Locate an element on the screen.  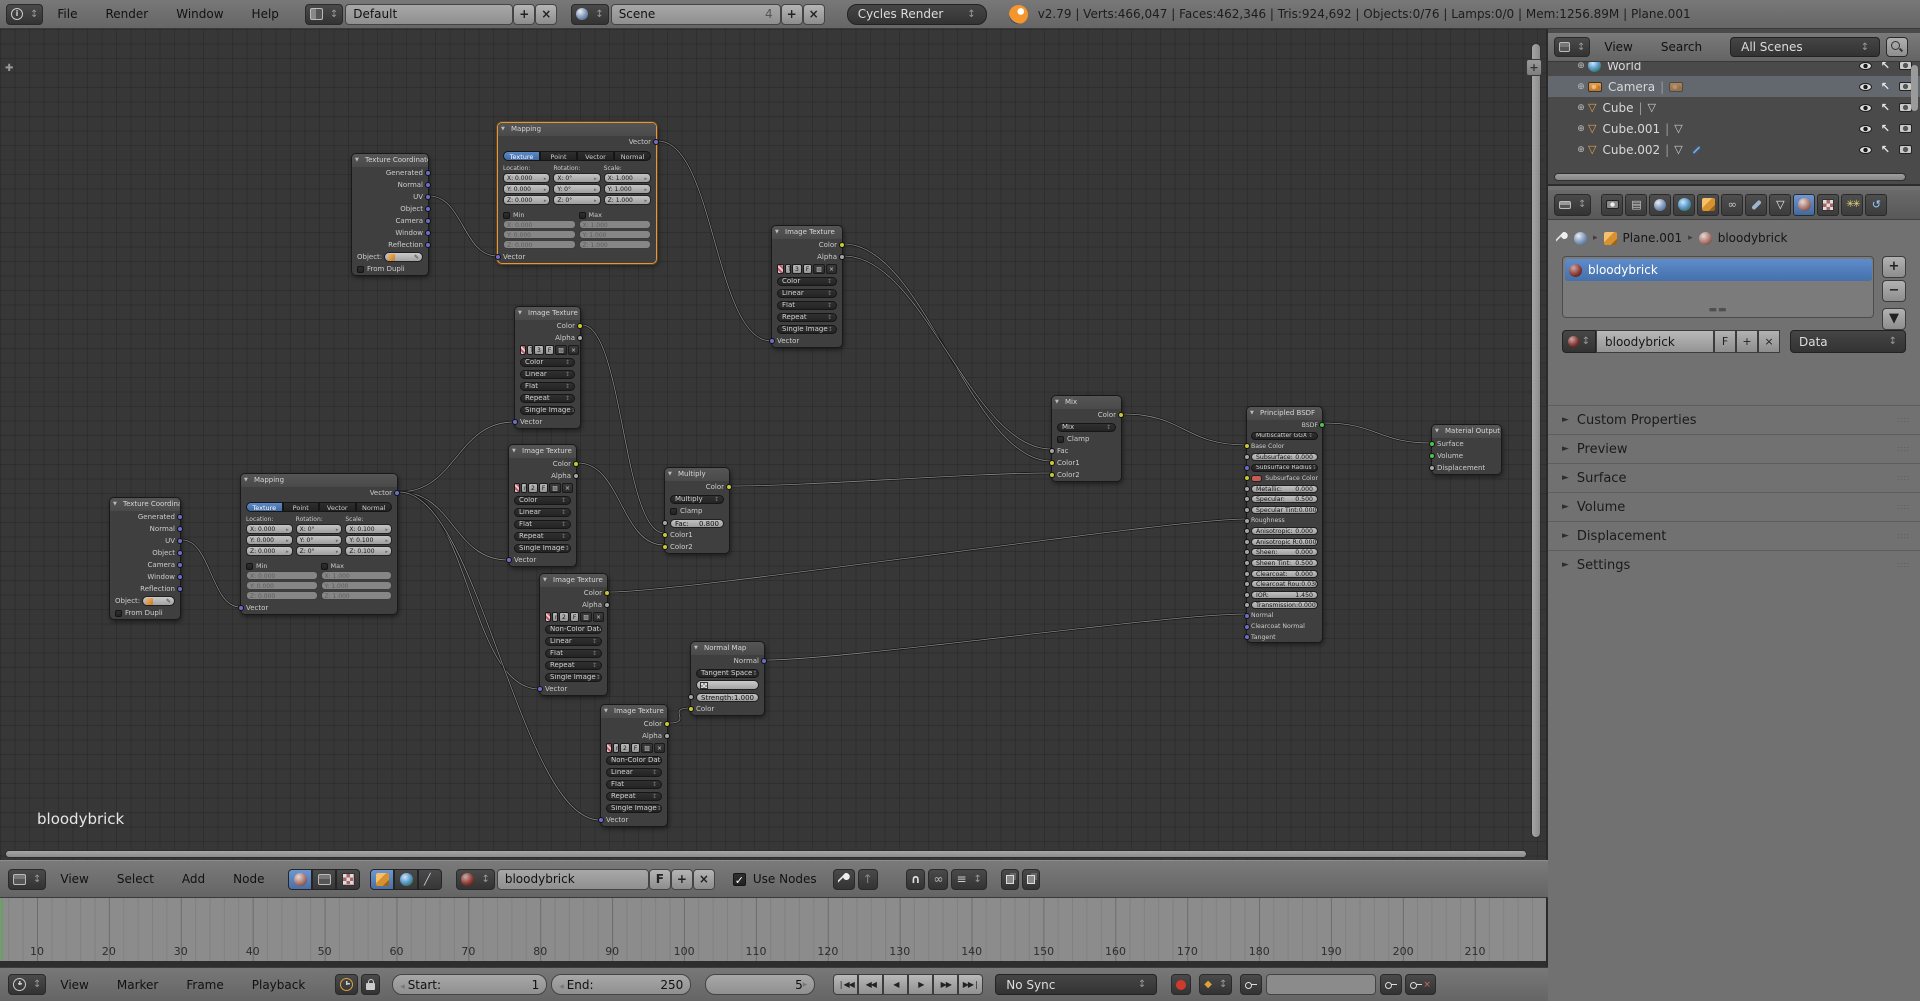
breadcrumb-material-name: bloodybrick is located at coordinates (1753, 238).